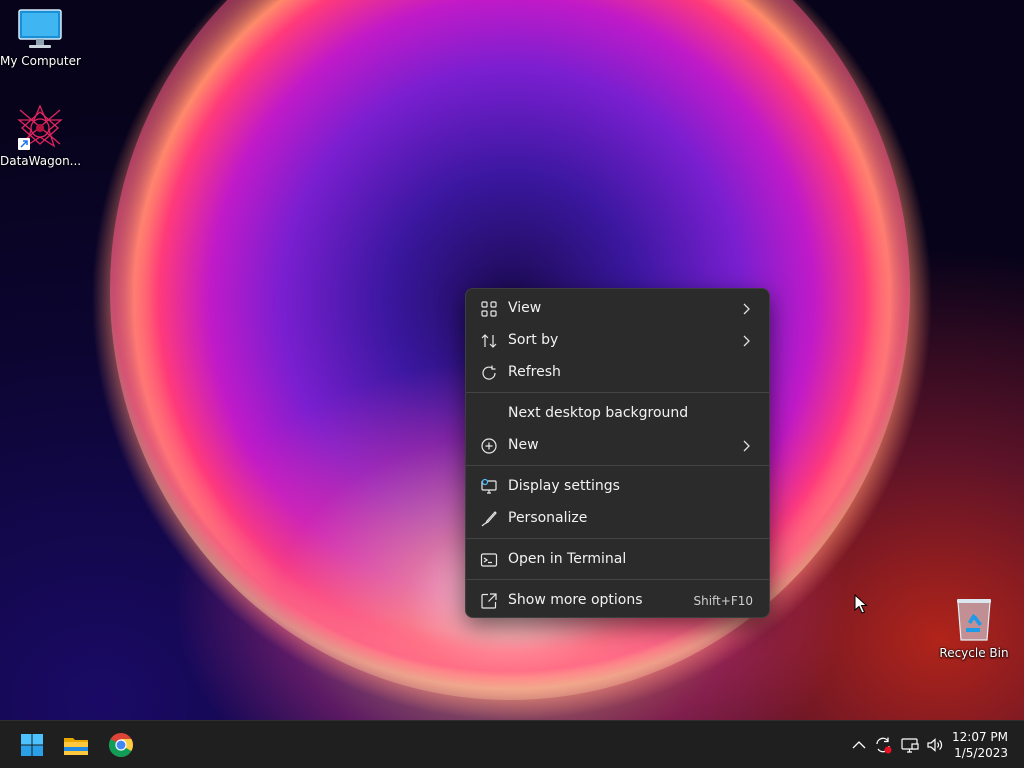 The image size is (1024, 768). I want to click on desktop-icon-label: My Computer, so click(40, 61).